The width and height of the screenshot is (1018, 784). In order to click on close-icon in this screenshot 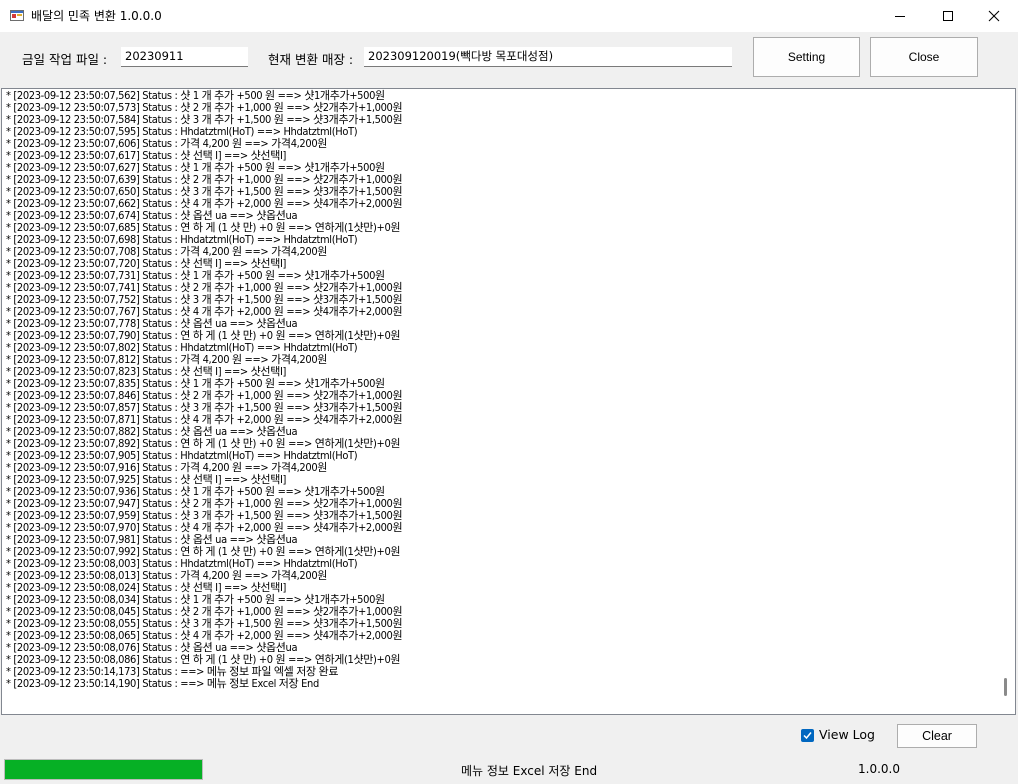, I will do `click(994, 16)`.